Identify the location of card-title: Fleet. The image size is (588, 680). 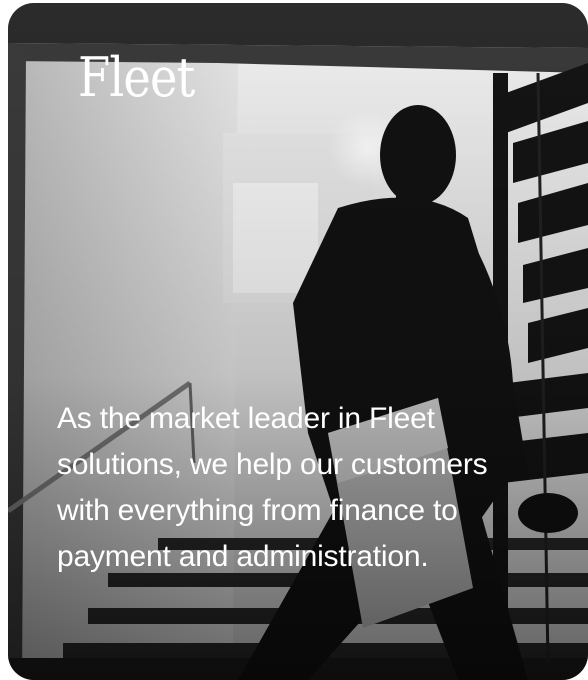
(136, 77).